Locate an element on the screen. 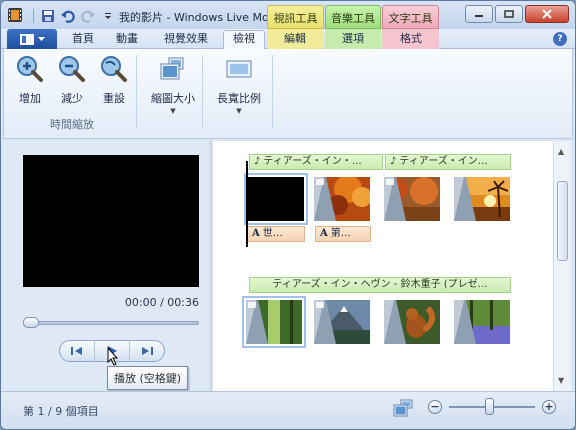 This screenshot has width=576, height=430. zoom-reset-label: 重設 is located at coordinates (114, 98).